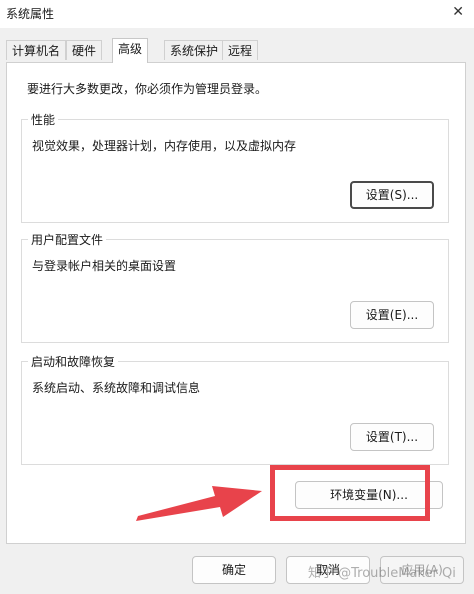 The image size is (474, 594). I want to click on tab-advanced: 高级, so click(130, 50).